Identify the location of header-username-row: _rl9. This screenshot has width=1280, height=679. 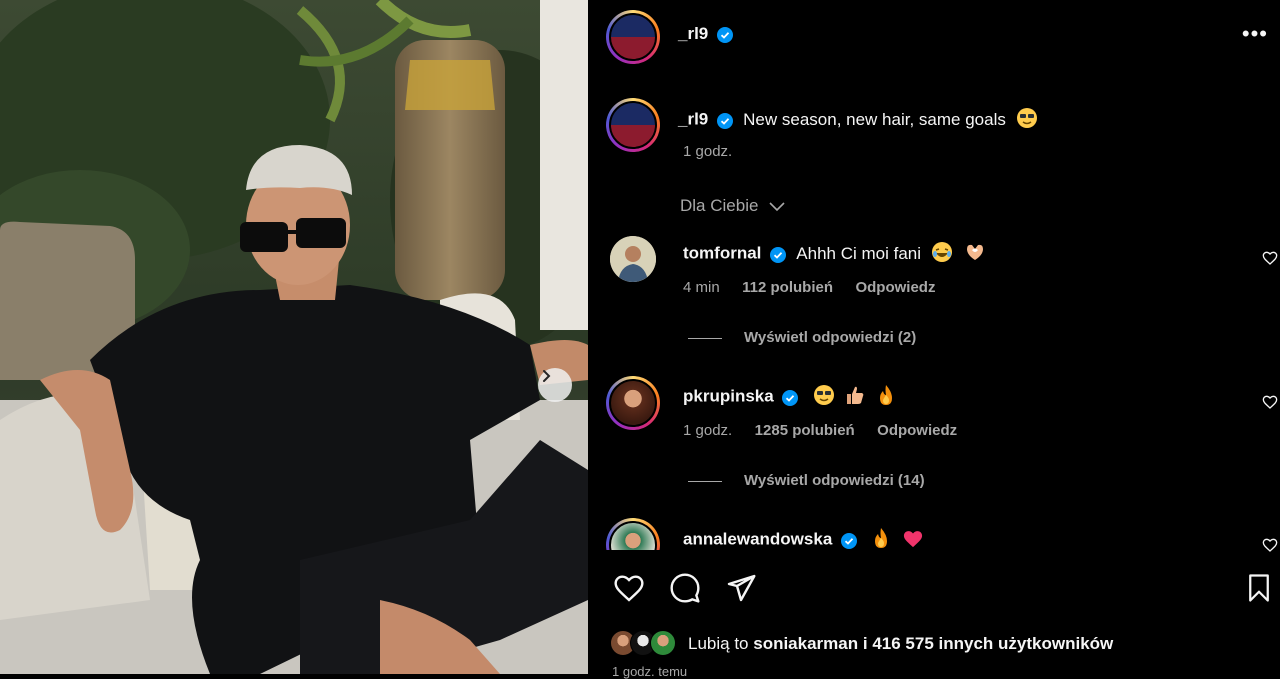
(705, 34).